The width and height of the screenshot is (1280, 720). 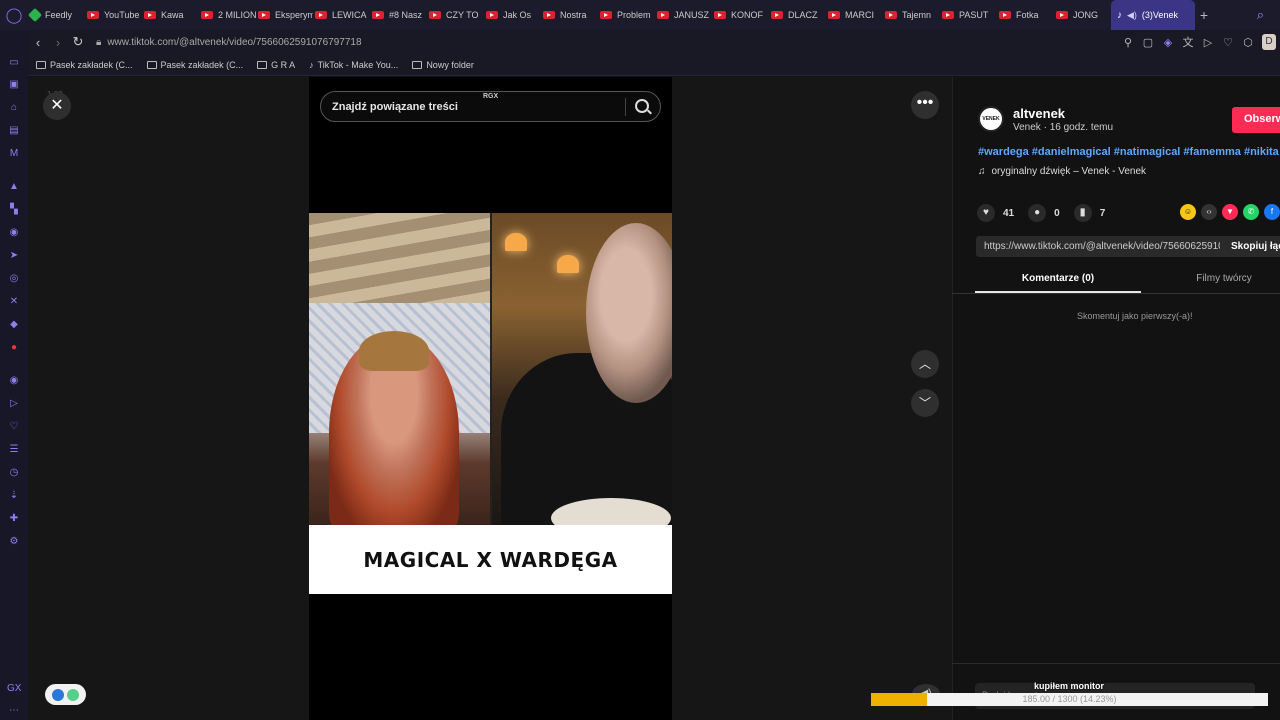 I want to click on creator-avatar: VENEK, so click(x=991, y=119).